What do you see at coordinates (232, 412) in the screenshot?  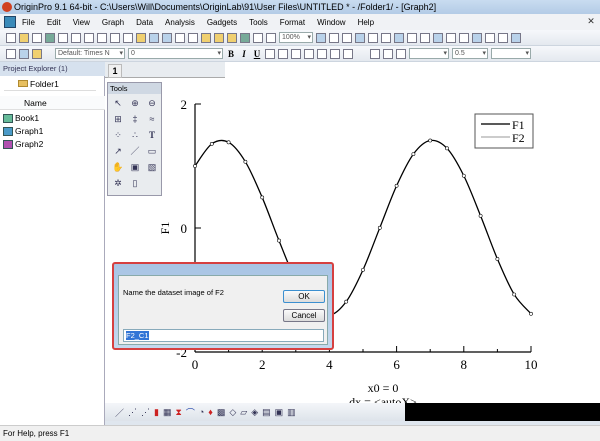 I see `surface-icon: ◇` at bounding box center [232, 412].